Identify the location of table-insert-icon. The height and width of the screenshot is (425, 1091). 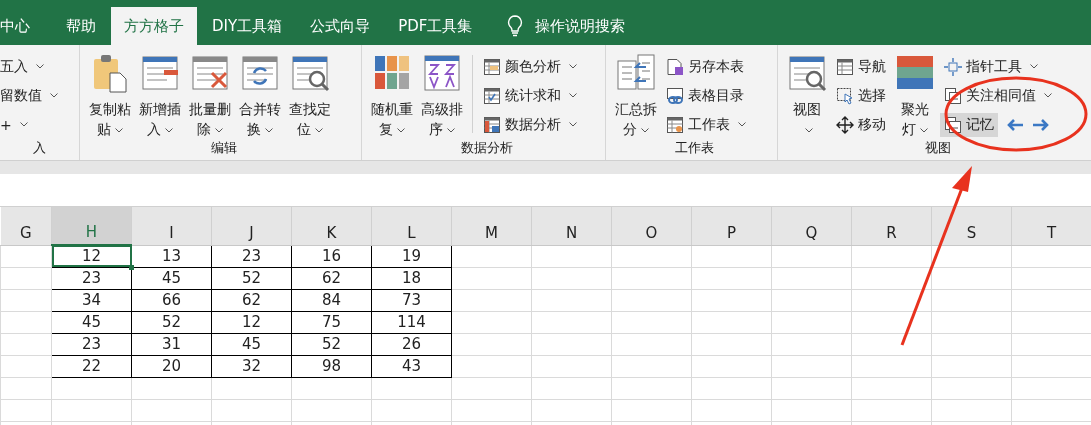
(160, 73).